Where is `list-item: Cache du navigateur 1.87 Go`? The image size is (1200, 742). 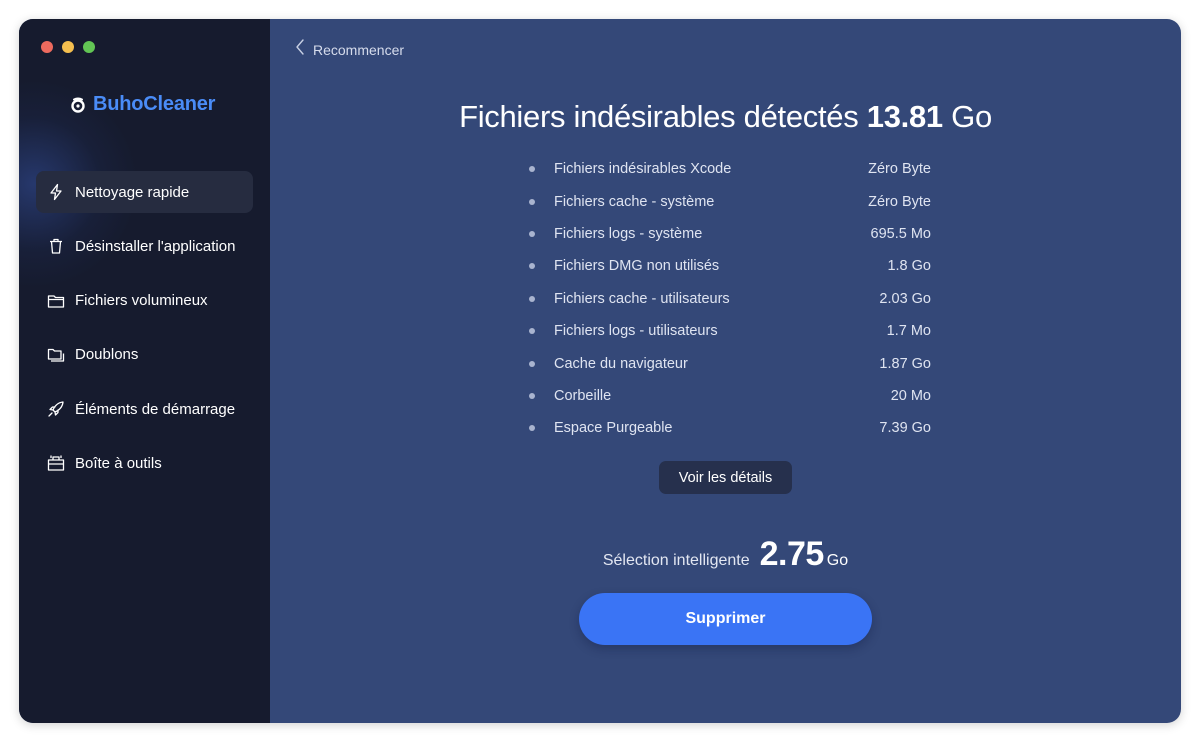 list-item: Cache du navigateur 1.87 Go is located at coordinates (730, 363).